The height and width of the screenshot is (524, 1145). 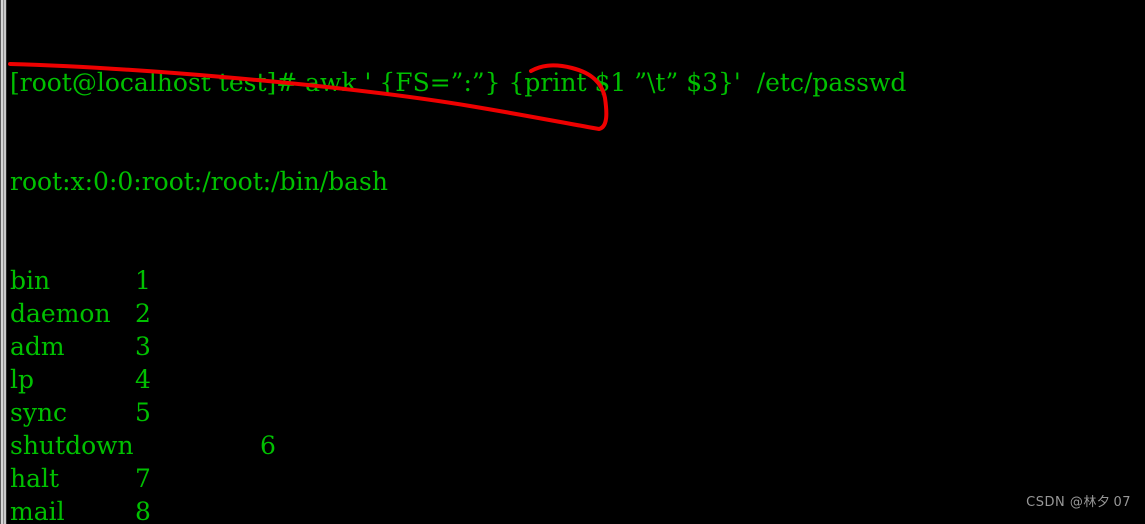 What do you see at coordinates (576, 379) in the screenshot?
I see `terminal-row: lp 4` at bounding box center [576, 379].